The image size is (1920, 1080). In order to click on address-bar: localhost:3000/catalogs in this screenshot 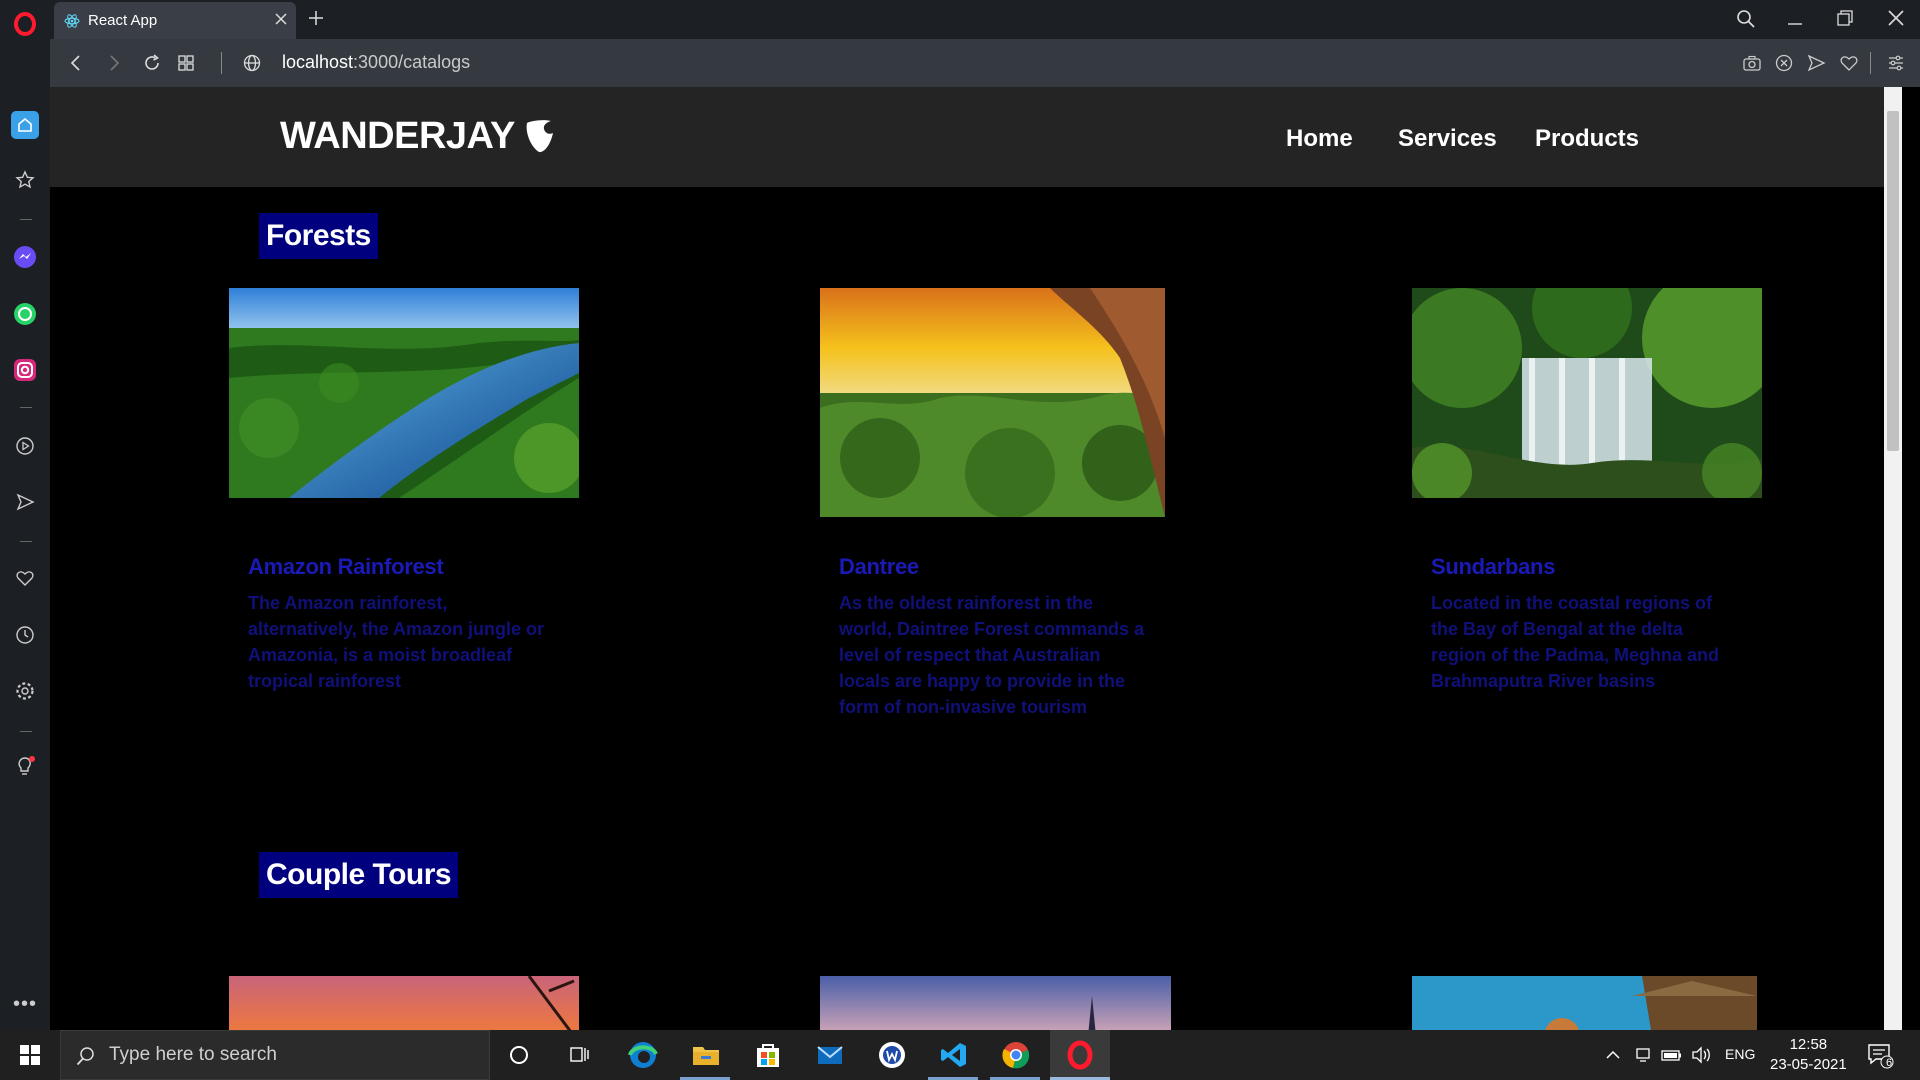, I will do `click(985, 63)`.